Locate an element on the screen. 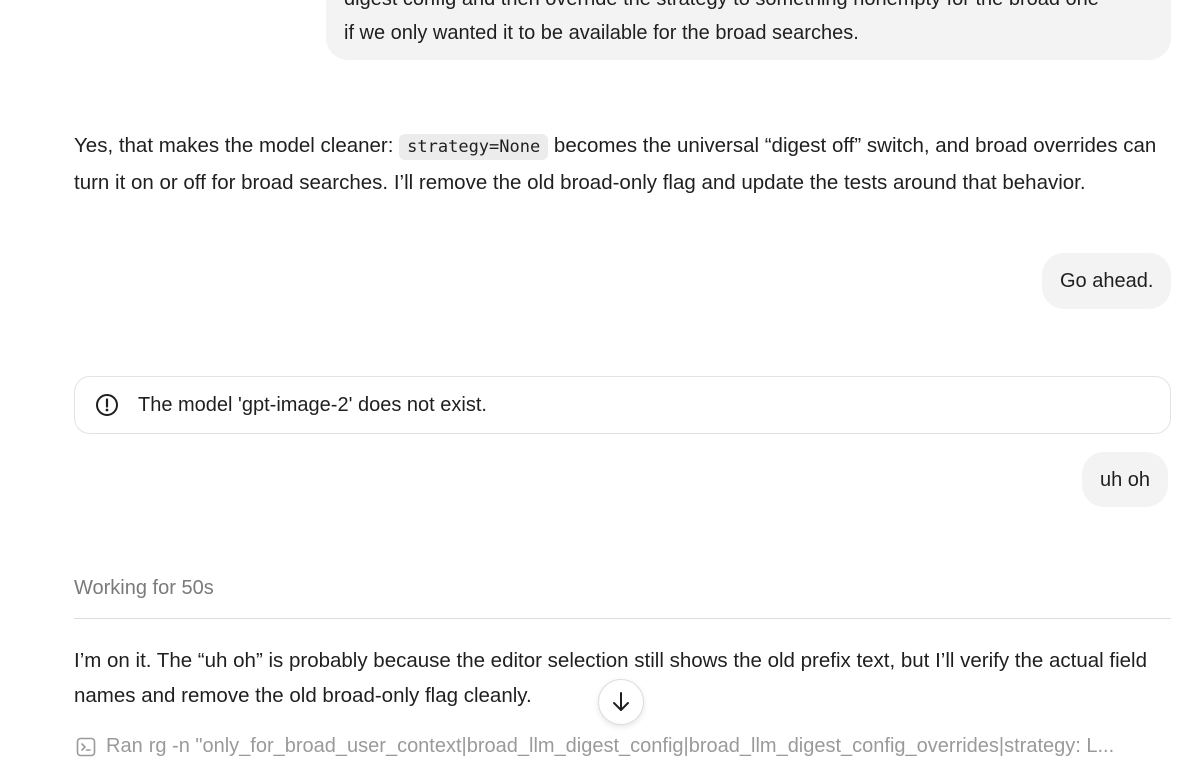 This screenshot has width=1200, height=762. user-message-text: uh oh is located at coordinates (1125, 479).